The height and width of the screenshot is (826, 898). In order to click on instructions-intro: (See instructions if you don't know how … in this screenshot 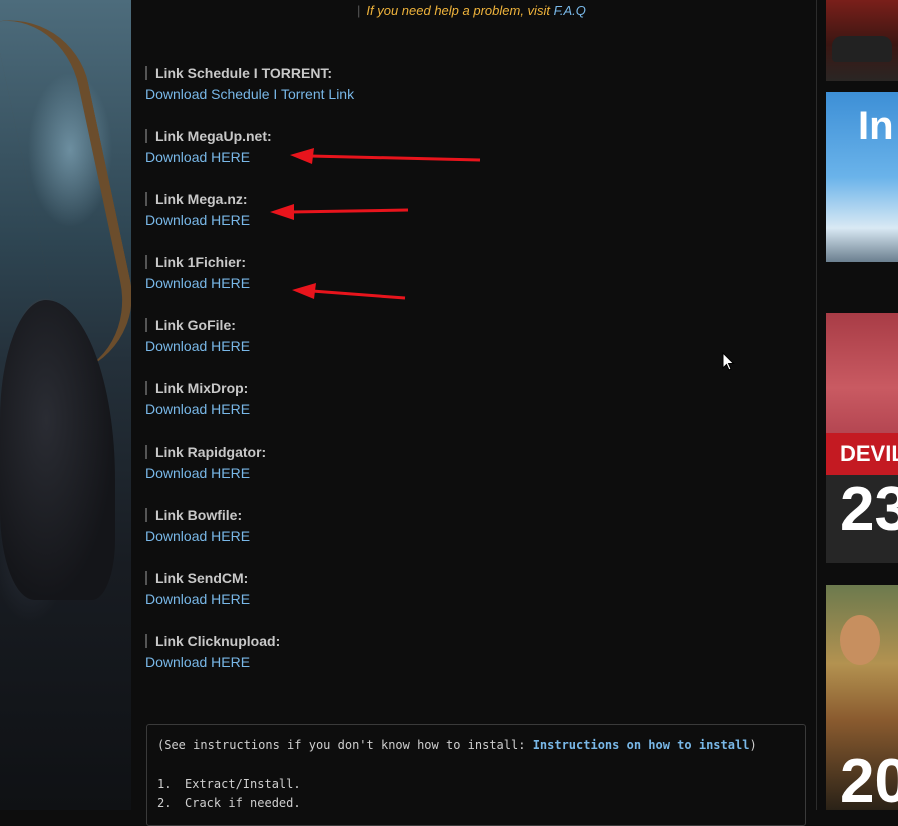, I will do `click(457, 745)`.